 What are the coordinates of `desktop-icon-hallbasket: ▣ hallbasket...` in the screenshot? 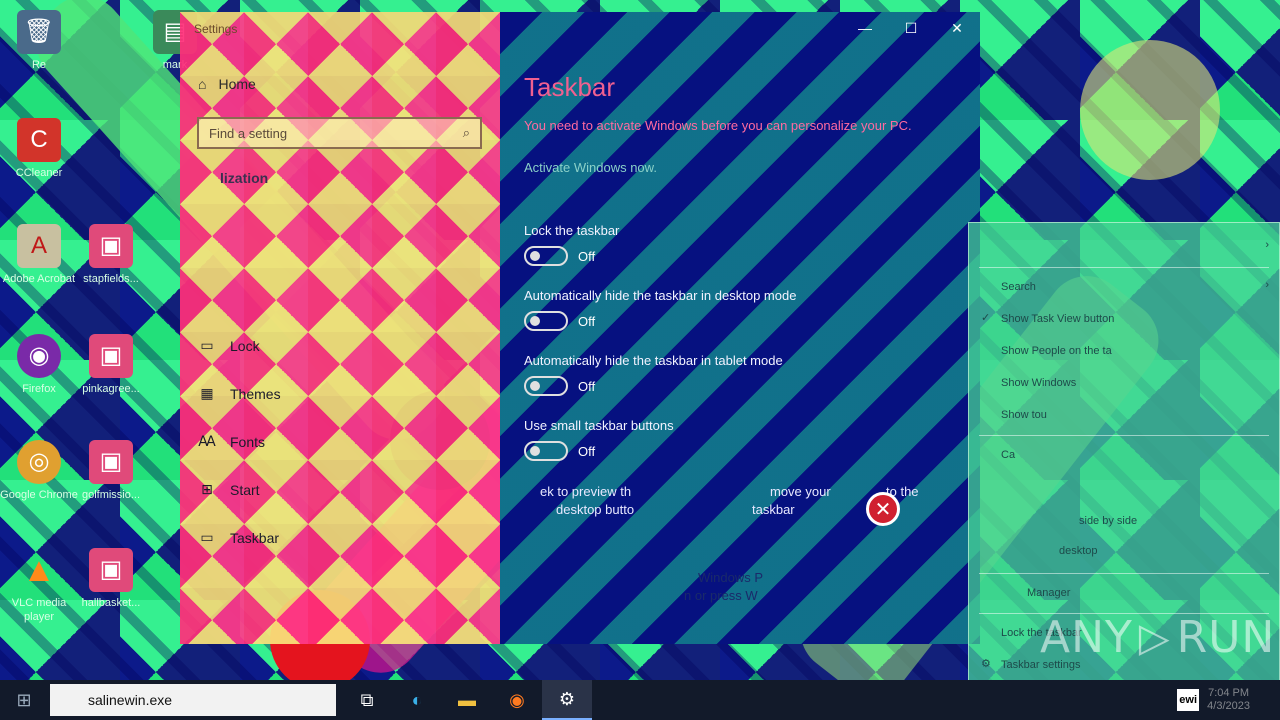 It's located at (111, 579).